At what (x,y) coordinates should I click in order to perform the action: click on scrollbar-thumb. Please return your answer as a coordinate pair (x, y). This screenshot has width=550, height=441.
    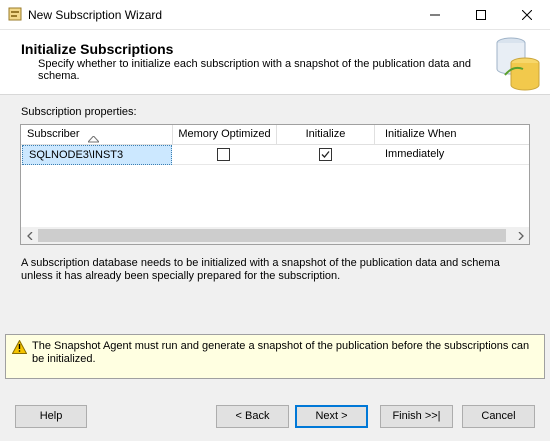
    Looking at the image, I should click on (272, 235).